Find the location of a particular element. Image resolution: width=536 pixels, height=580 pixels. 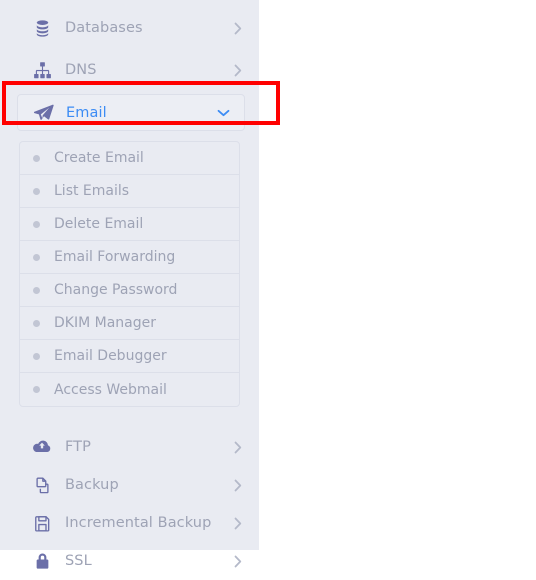

submenu-item-dkim-manager: DKIM Manager is located at coordinates (129, 323).